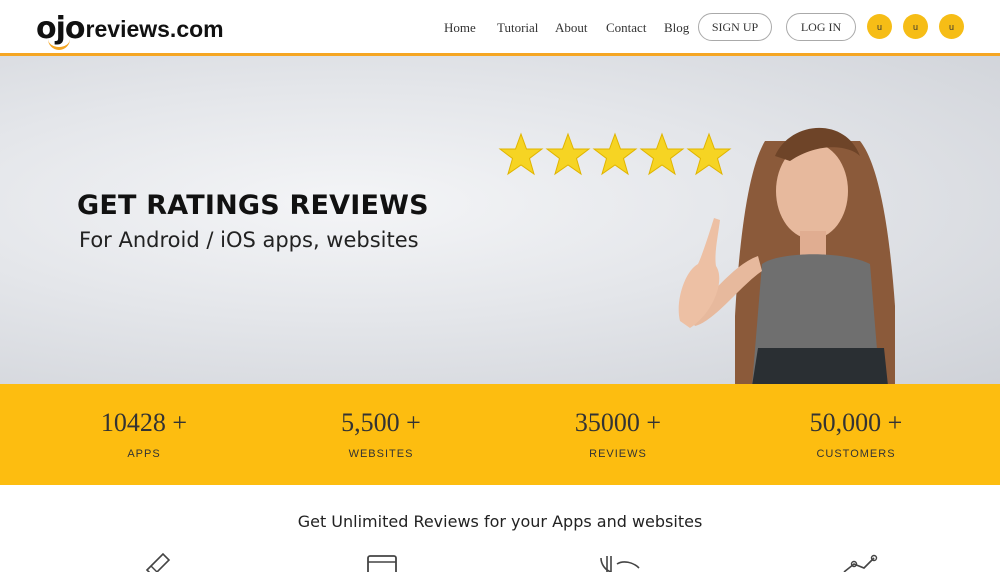  Describe the element at coordinates (253, 205) in the screenshot. I see `hero-title: GET RATINGS REVIEWS` at that location.